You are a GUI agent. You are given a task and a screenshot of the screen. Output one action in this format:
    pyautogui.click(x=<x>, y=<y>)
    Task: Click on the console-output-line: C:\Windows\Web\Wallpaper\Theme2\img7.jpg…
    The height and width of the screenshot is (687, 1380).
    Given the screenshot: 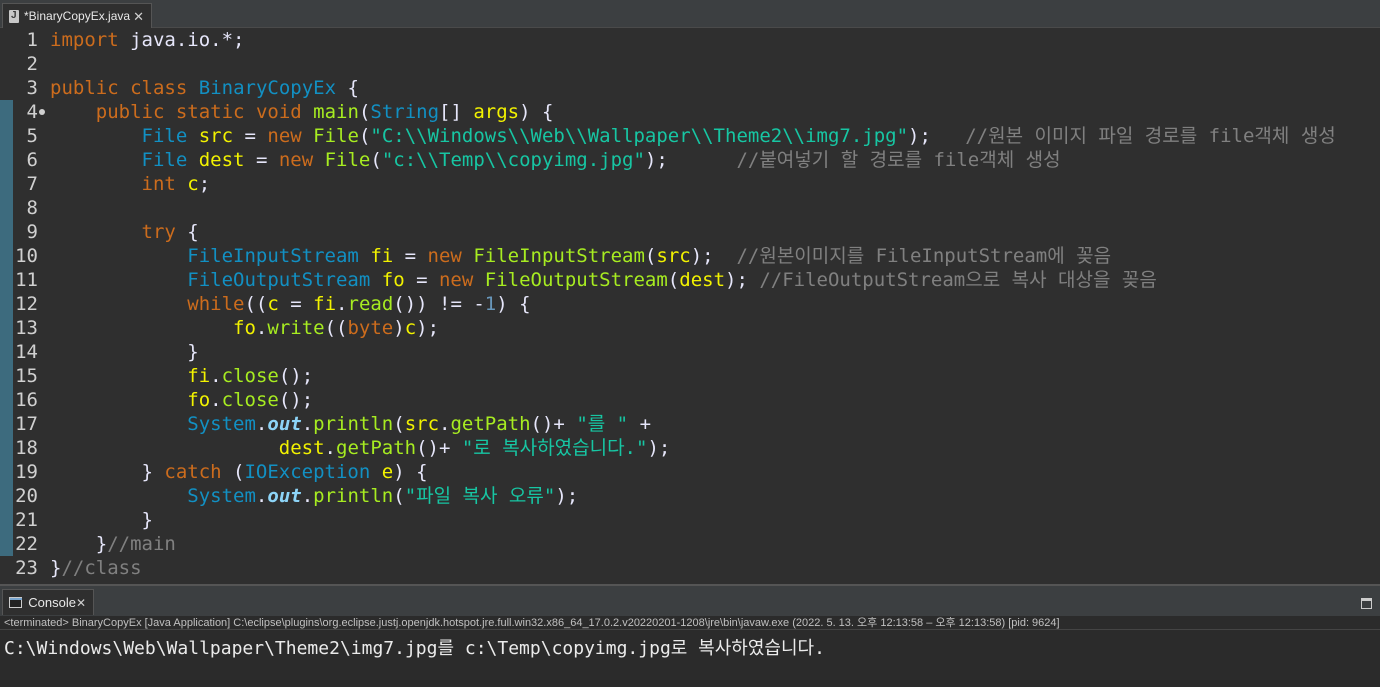 What is the action you would take?
    pyautogui.click(x=414, y=648)
    